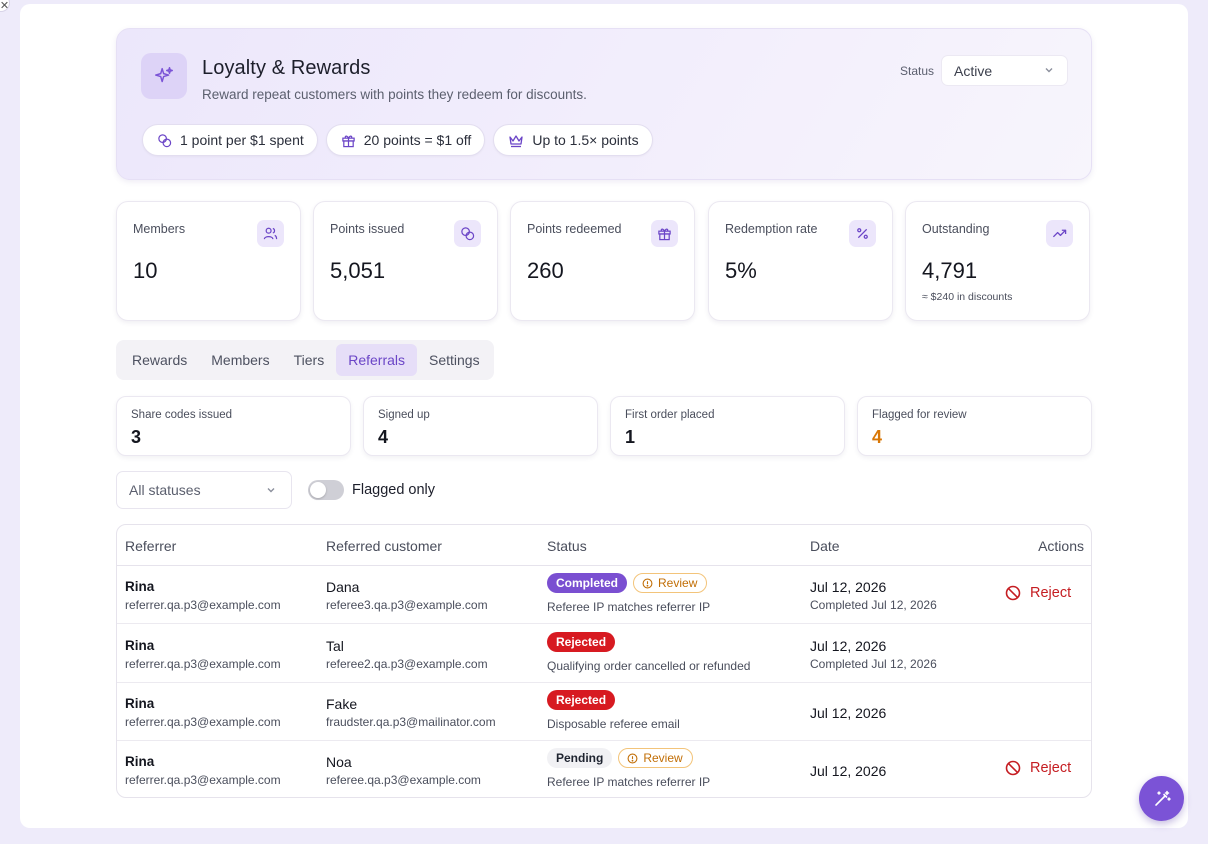 This screenshot has width=1208, height=844. I want to click on column-header-status: Status, so click(567, 546).